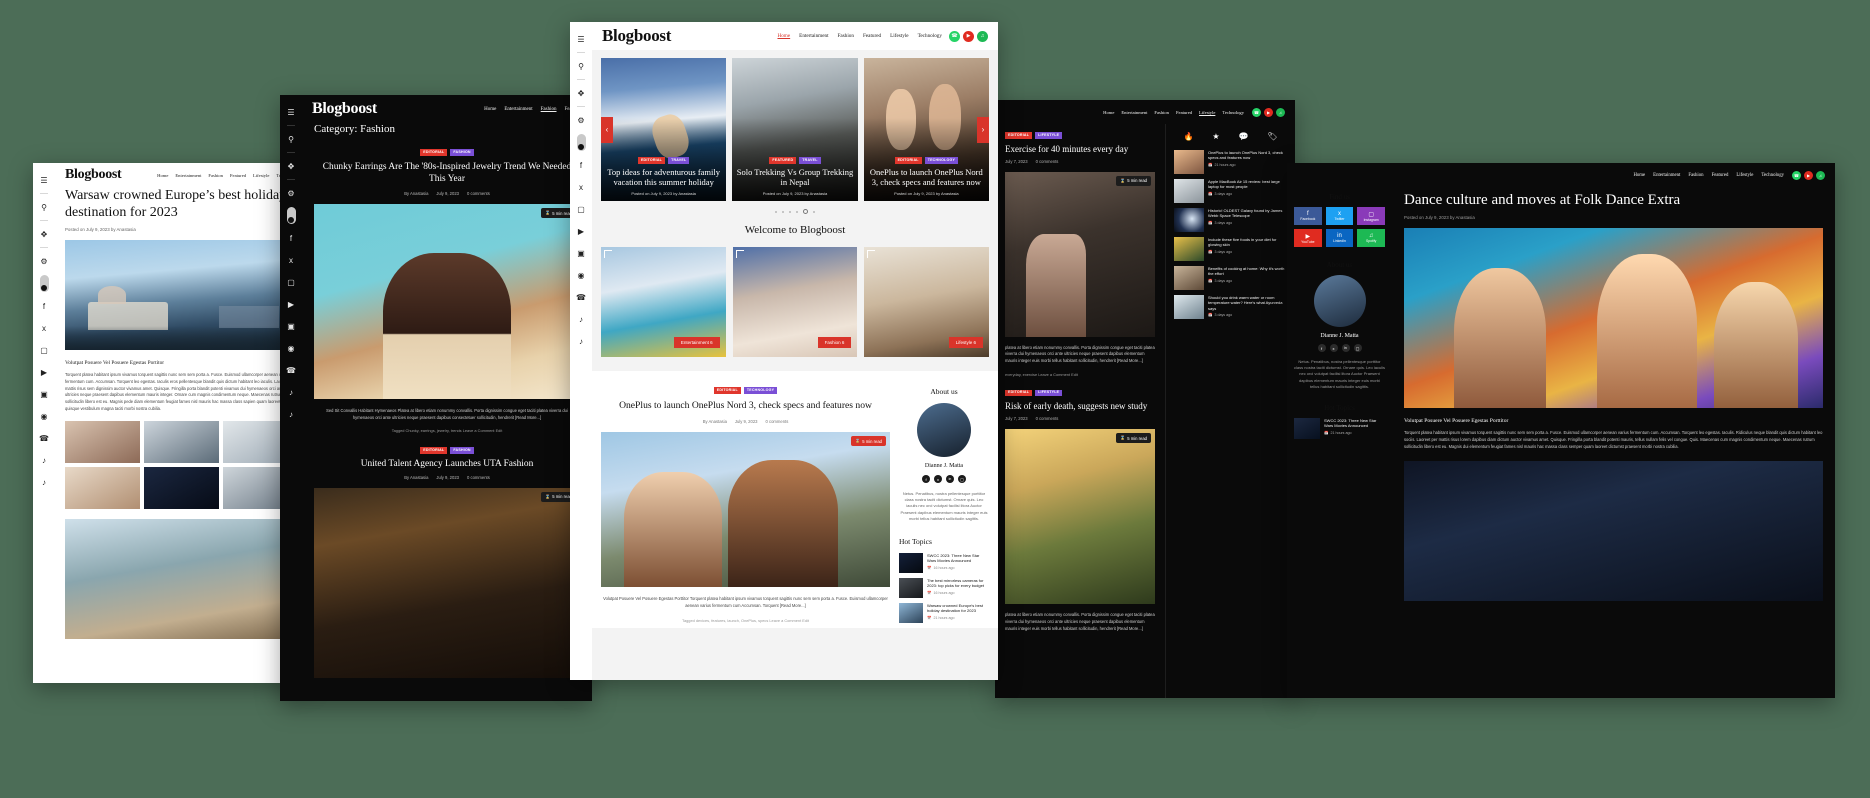  What do you see at coordinates (1268, 112) in the screenshot?
I see `header-social: ☎ ▶ ♫` at bounding box center [1268, 112].